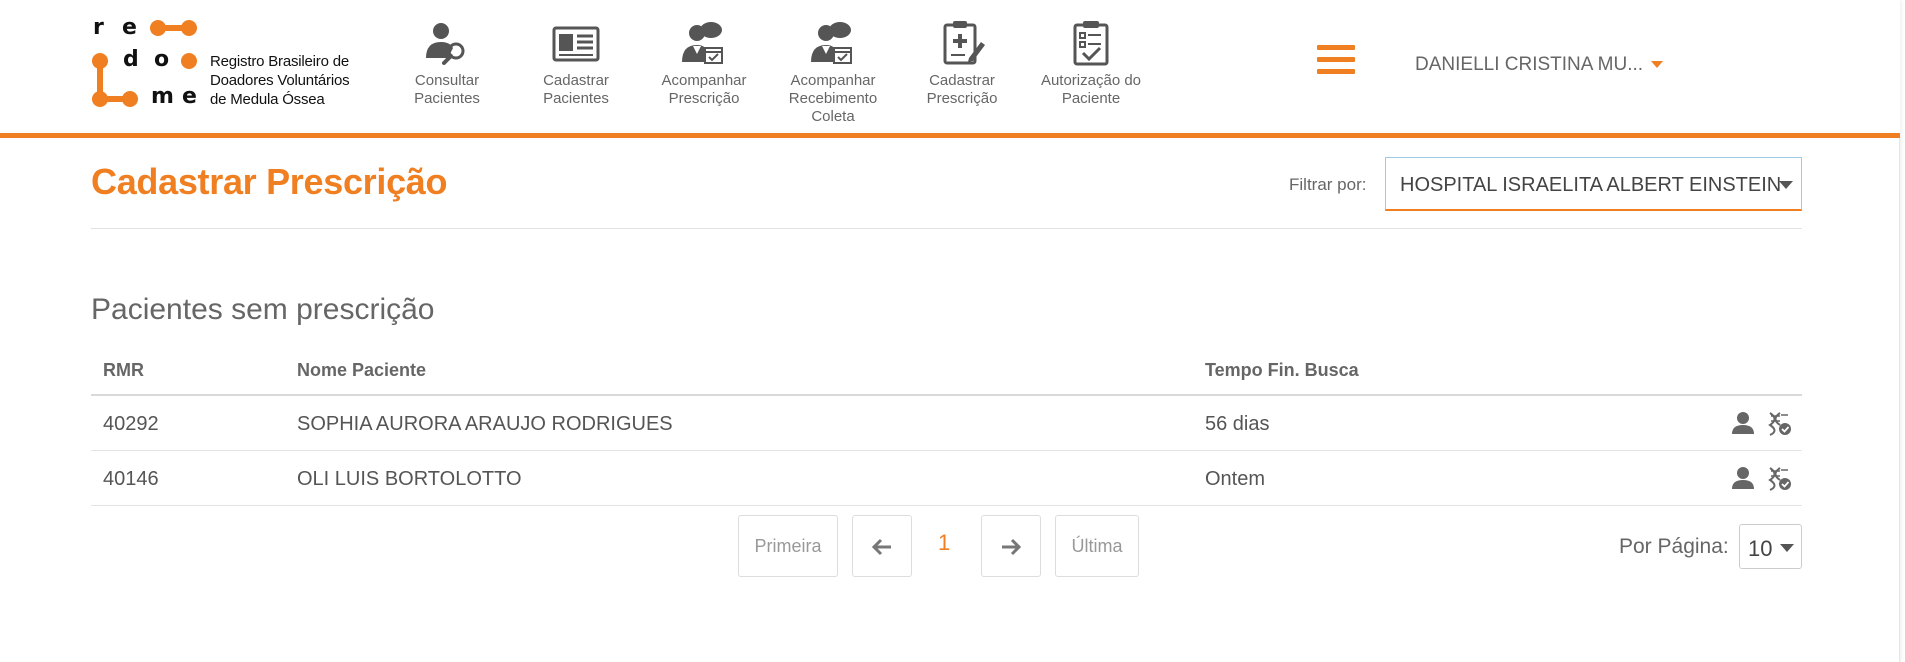  Describe the element at coordinates (445, 44) in the screenshot. I see `user-search-icon` at that location.